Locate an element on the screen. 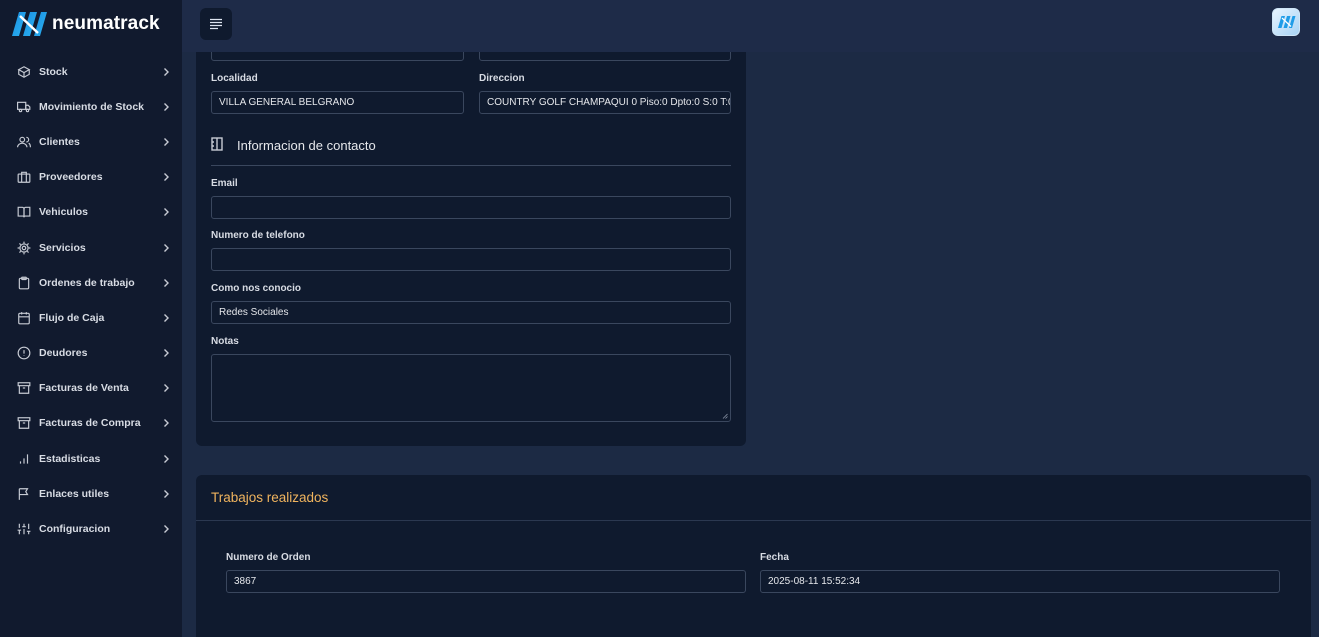 The width and height of the screenshot is (1319, 637). resize-handle-icon is located at coordinates (725, 416).